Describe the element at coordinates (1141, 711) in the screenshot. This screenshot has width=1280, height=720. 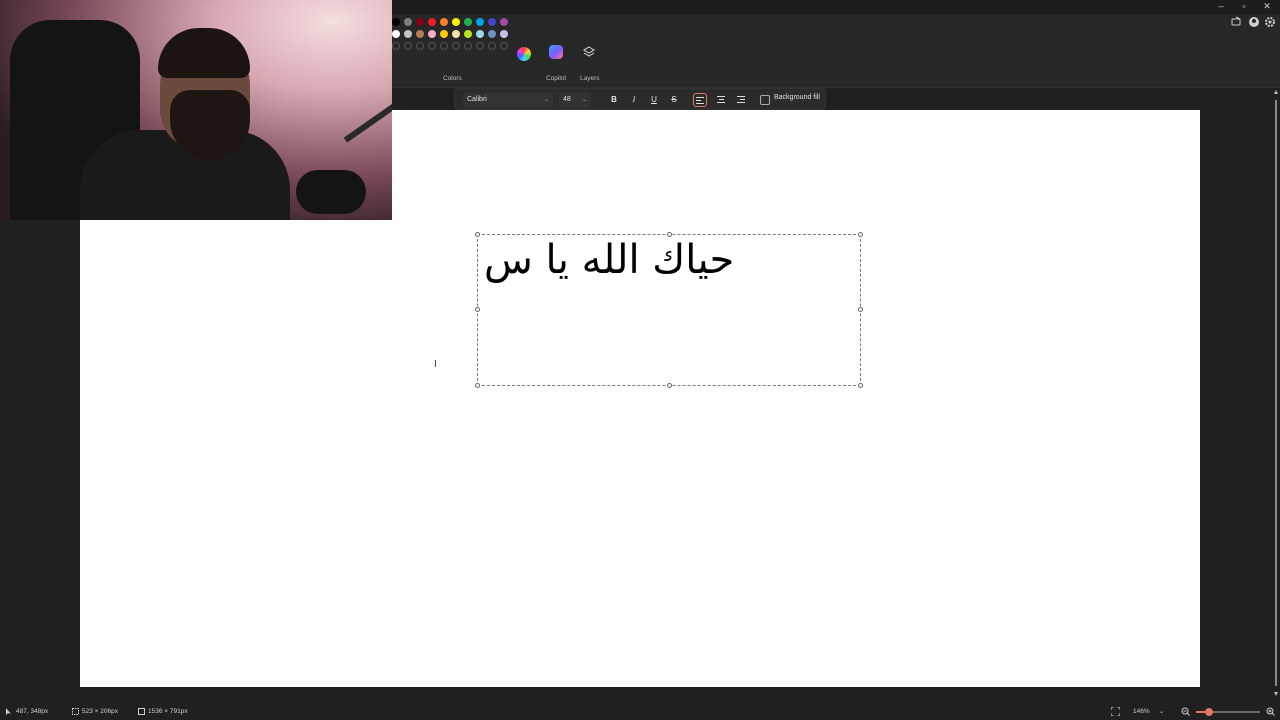
I see `zoom-level-select: 146%` at that location.